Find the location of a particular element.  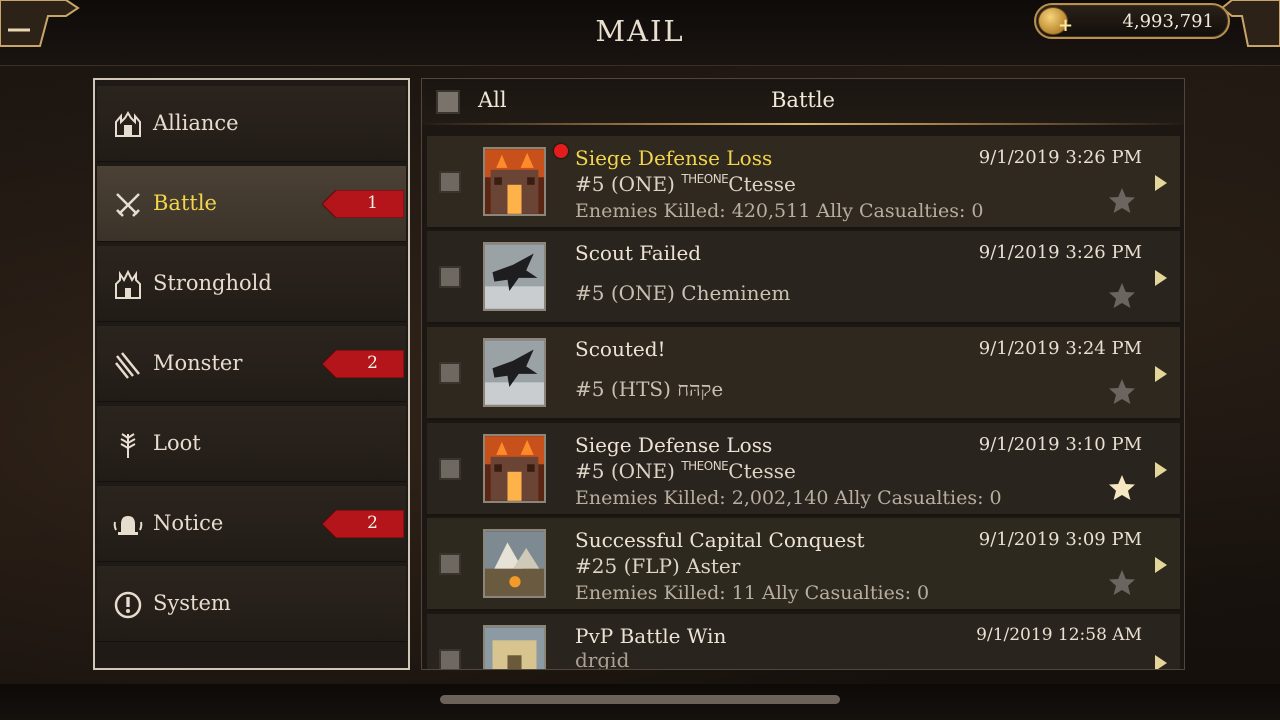

bell-icon is located at coordinates (128, 525).